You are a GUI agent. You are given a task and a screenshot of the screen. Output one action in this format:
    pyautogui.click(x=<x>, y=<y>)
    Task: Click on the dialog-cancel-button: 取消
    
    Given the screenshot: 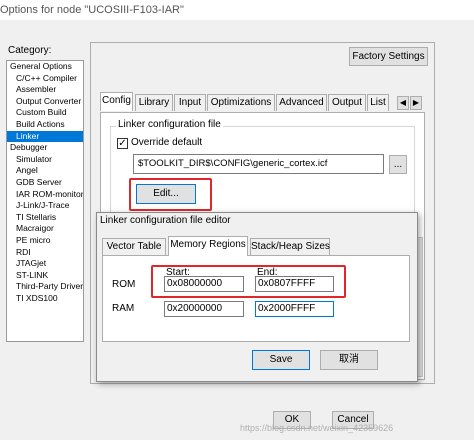 What is the action you would take?
    pyautogui.click(x=349, y=360)
    